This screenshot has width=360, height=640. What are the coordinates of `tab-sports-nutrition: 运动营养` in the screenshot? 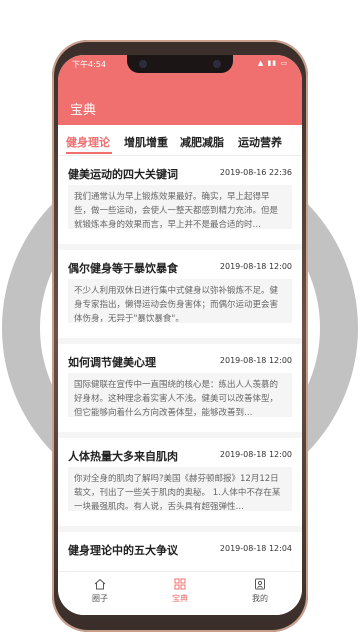 It's located at (260, 142).